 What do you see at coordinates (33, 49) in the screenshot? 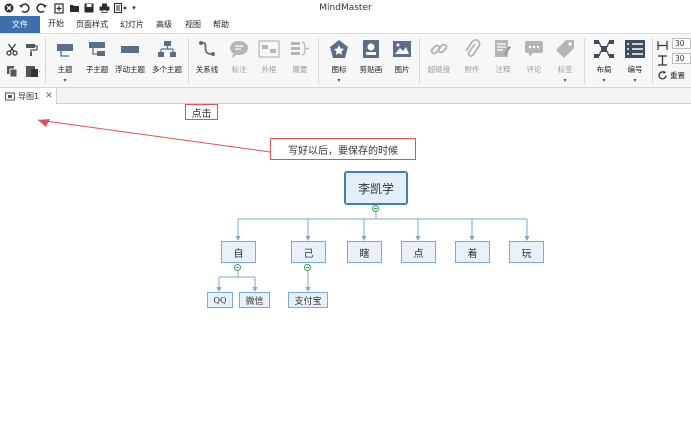
I see `format-painter-icon` at bounding box center [33, 49].